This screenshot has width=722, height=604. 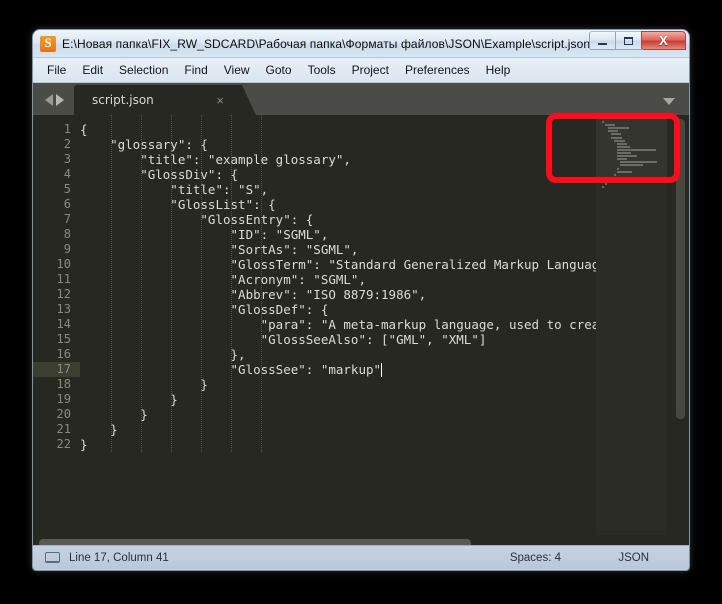 I want to click on chevron-down-icon, so click(x=669, y=101).